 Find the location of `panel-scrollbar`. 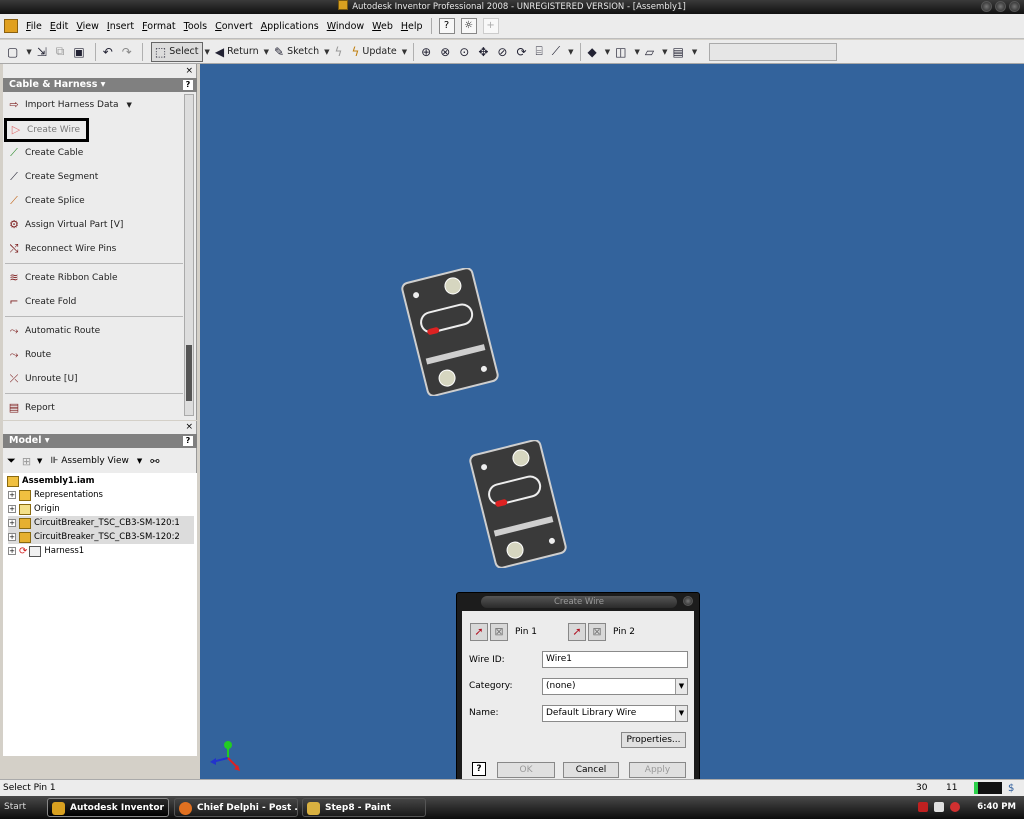

panel-scrollbar is located at coordinates (189, 255).